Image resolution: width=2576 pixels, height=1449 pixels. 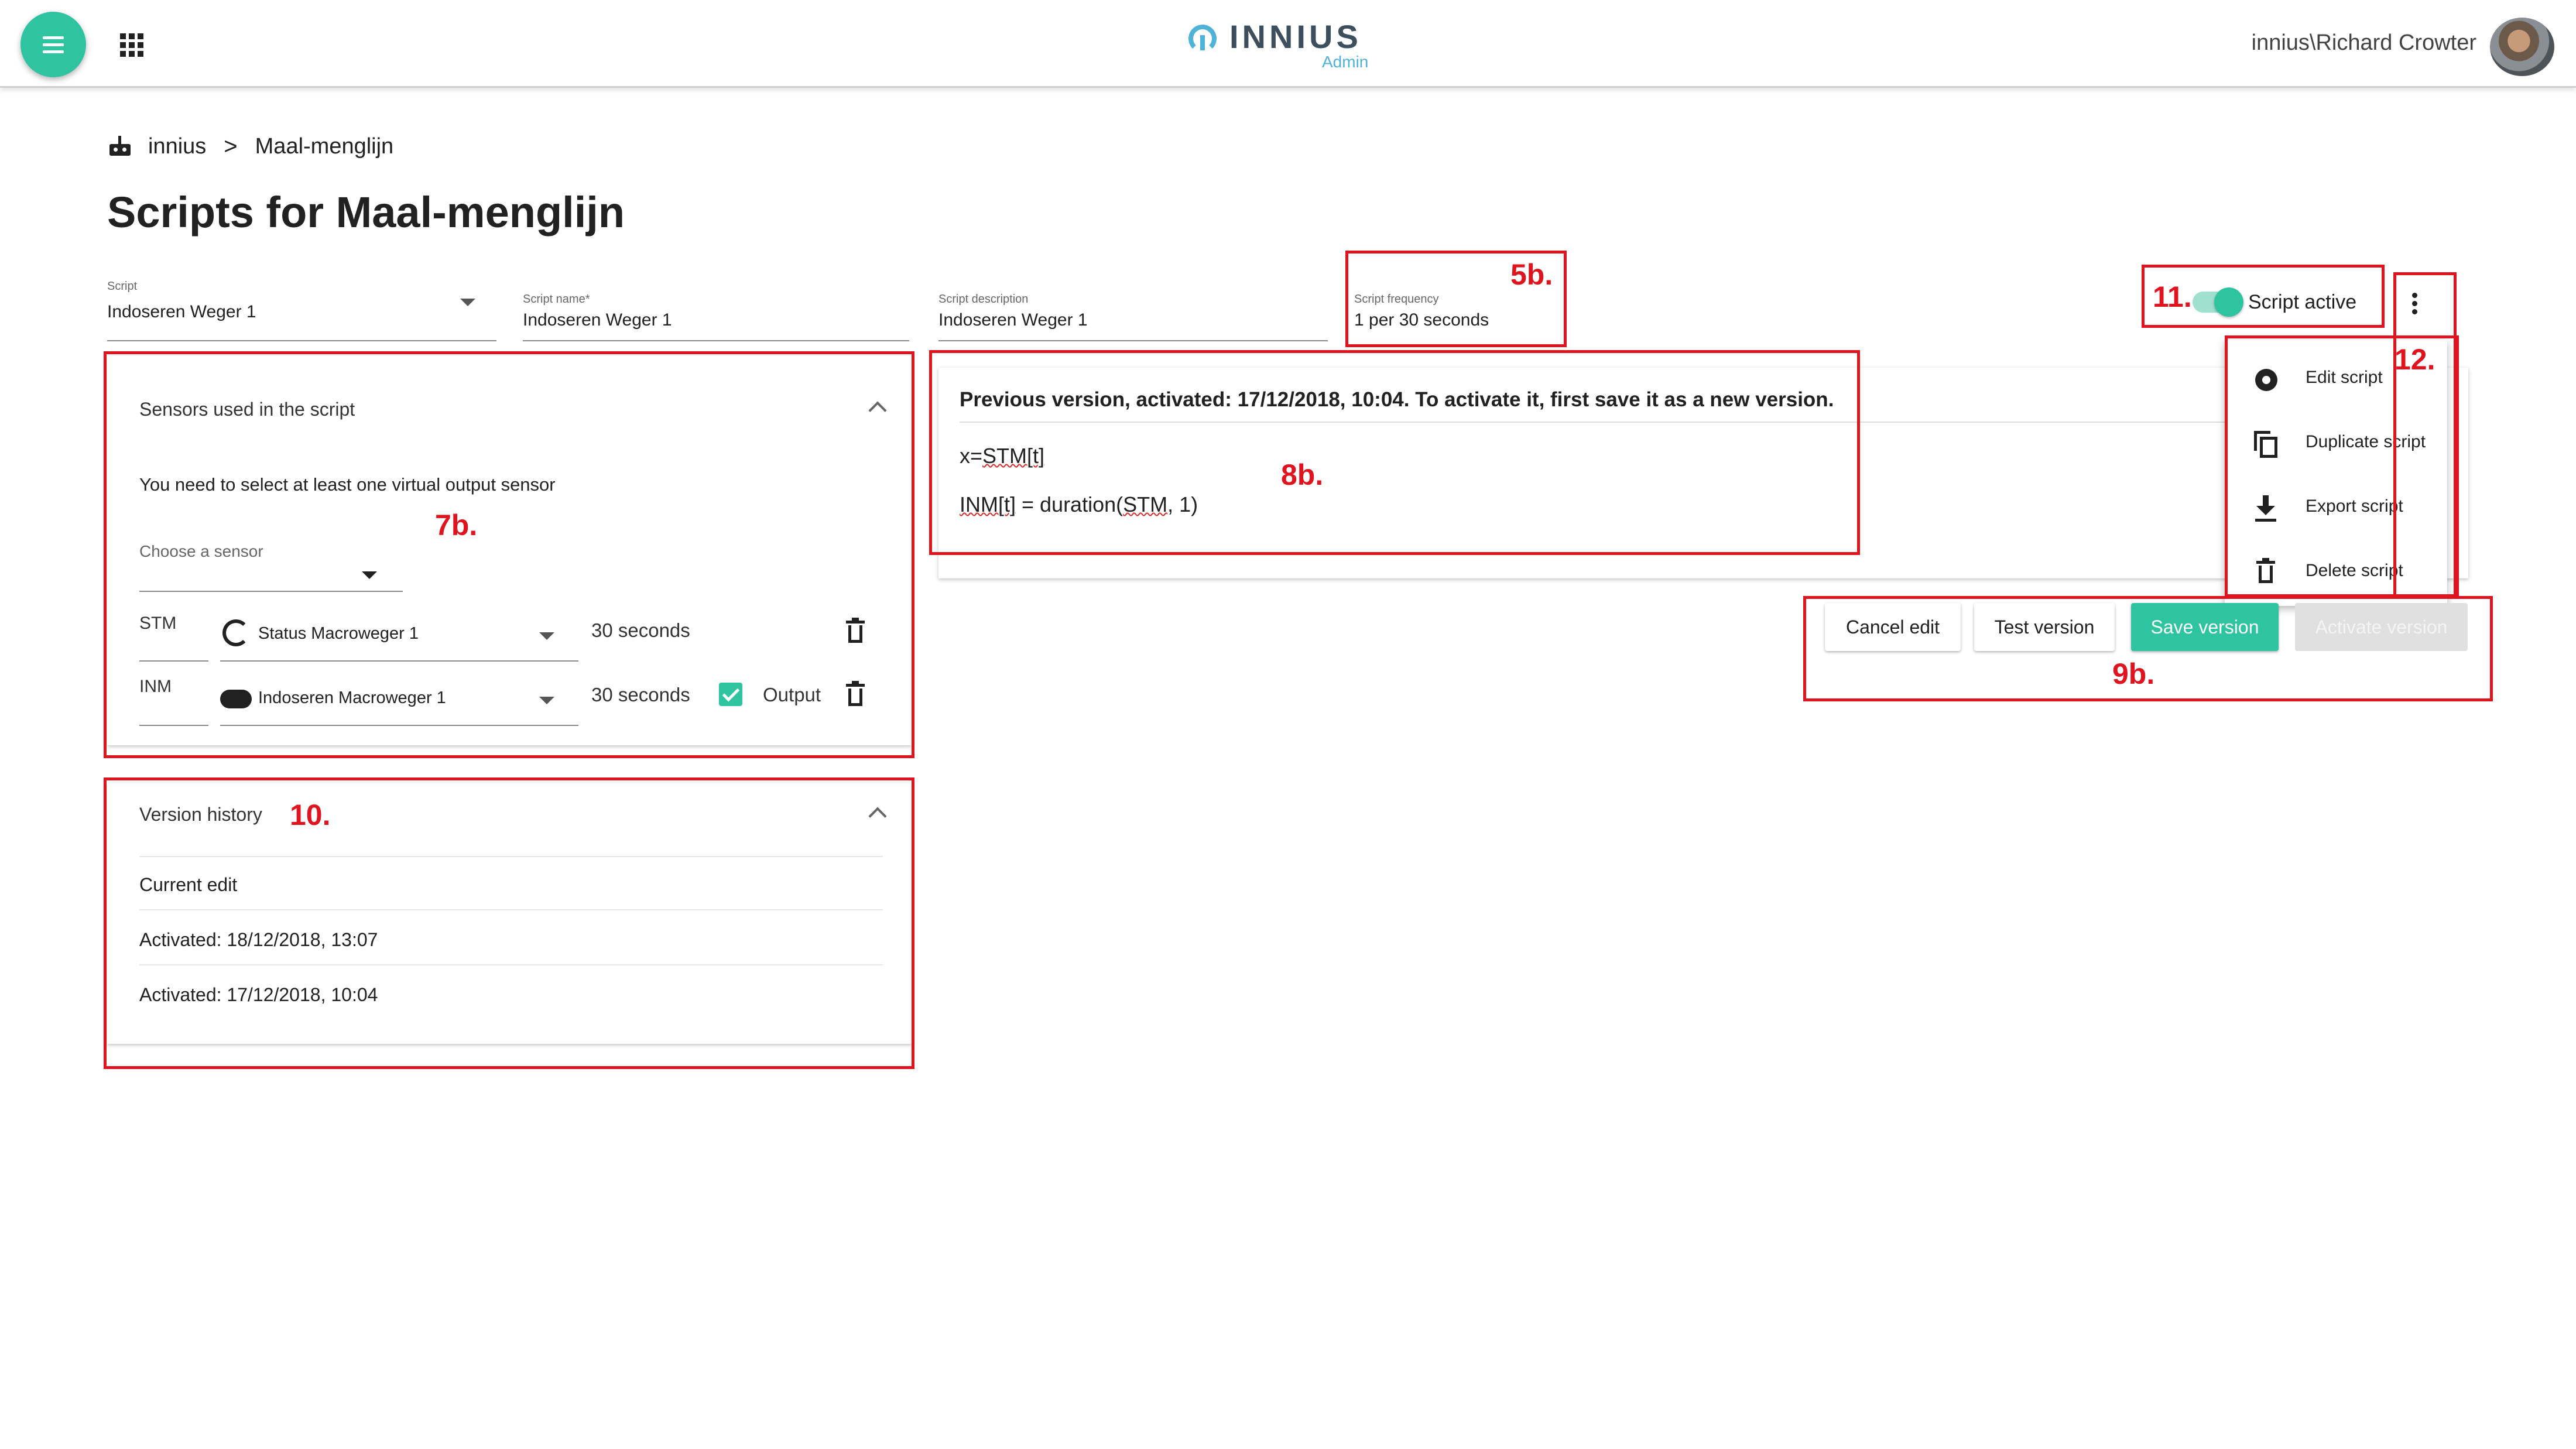 I want to click on top-app-bar: INNIUS Admin innius\Richard Crowter, so click(x=1288, y=44).